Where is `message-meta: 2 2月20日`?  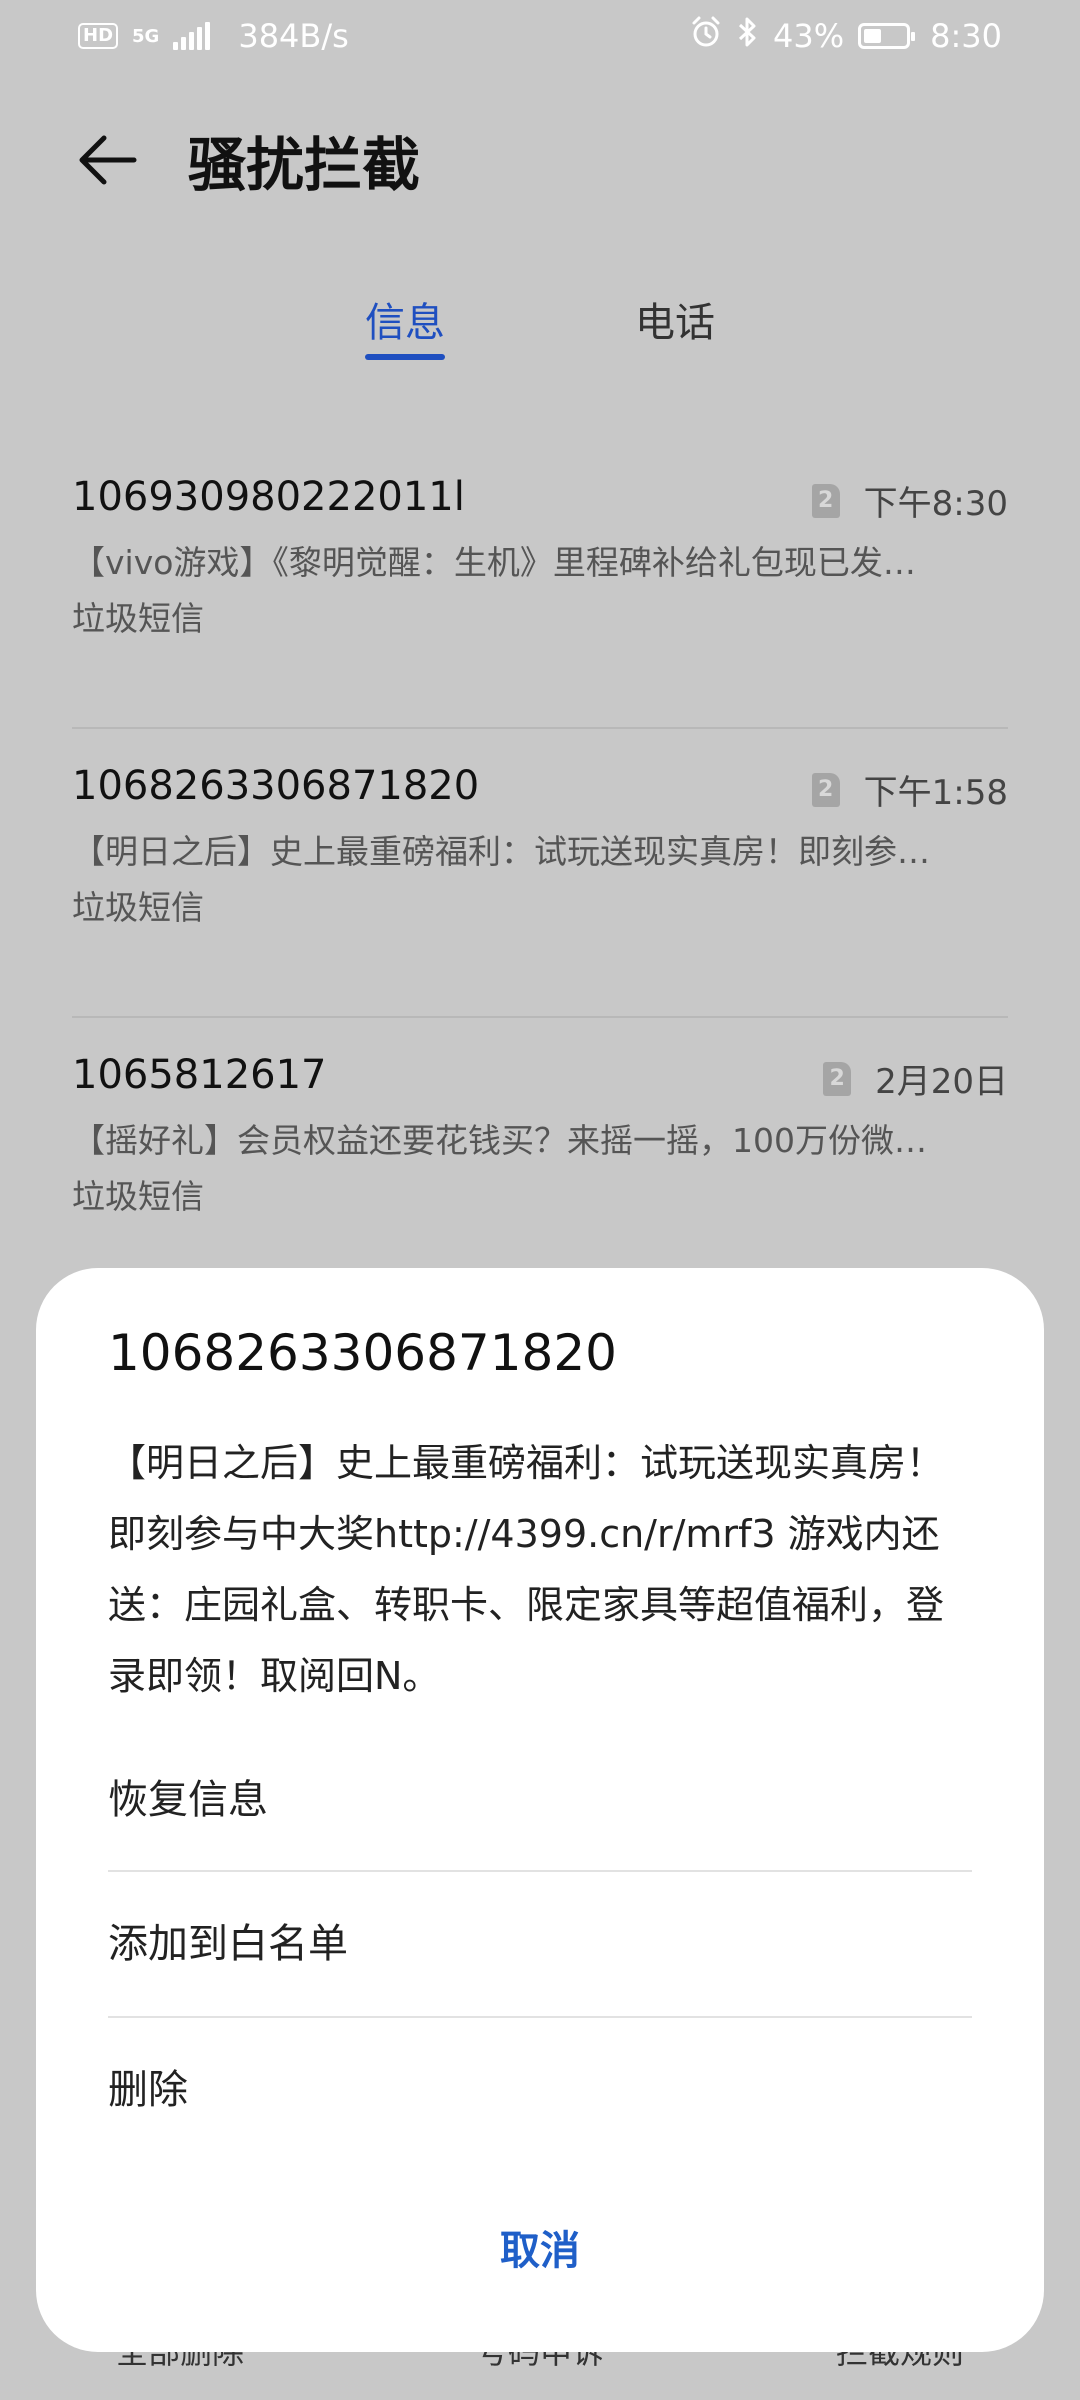 message-meta: 2 2月20日 is located at coordinates (915, 1078).